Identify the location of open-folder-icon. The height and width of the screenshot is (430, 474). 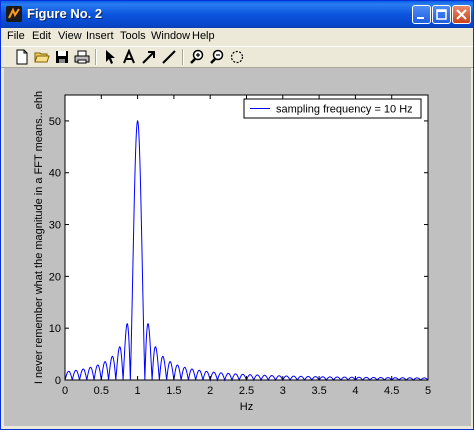
(42, 57).